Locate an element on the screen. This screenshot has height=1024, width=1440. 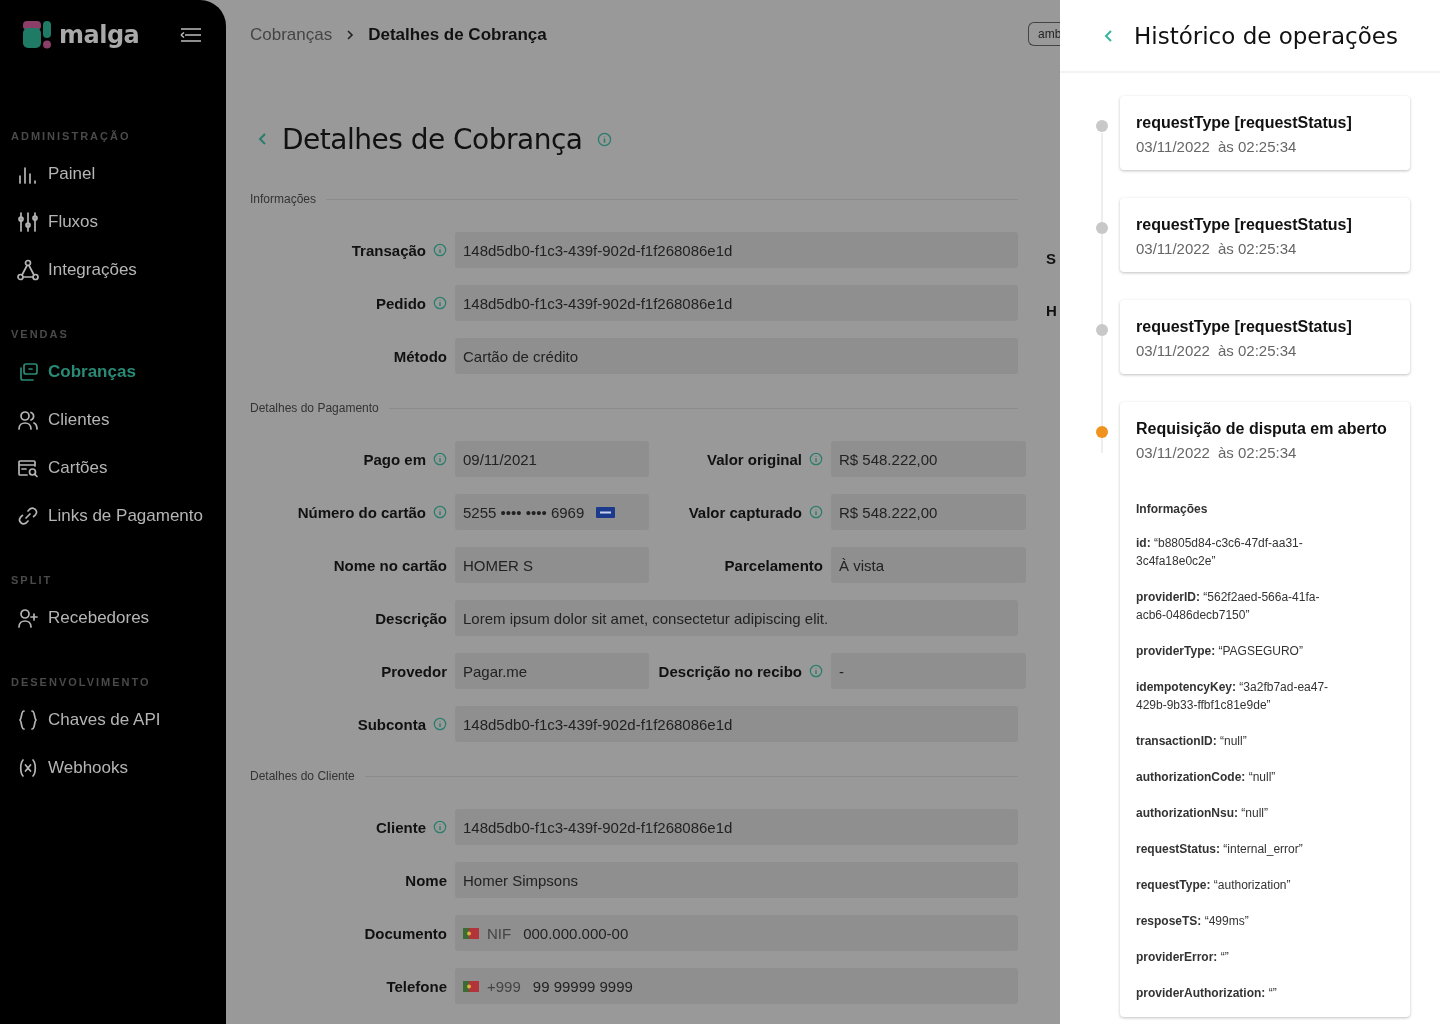
chevron-right-icon is located at coordinates (350, 35).